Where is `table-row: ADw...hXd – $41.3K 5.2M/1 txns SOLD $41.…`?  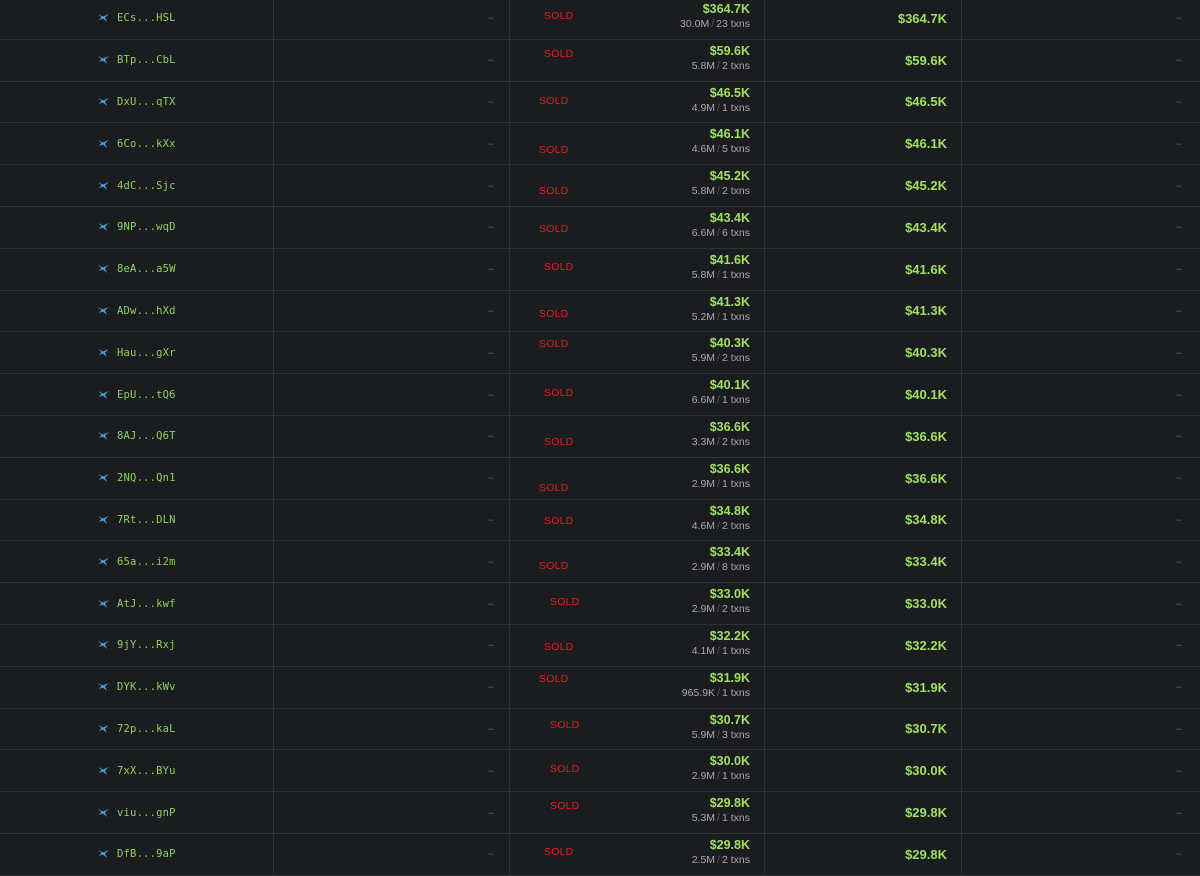 table-row: ADw...hXd – $41.3K 5.2M/1 txns SOLD $41.… is located at coordinates (600, 311).